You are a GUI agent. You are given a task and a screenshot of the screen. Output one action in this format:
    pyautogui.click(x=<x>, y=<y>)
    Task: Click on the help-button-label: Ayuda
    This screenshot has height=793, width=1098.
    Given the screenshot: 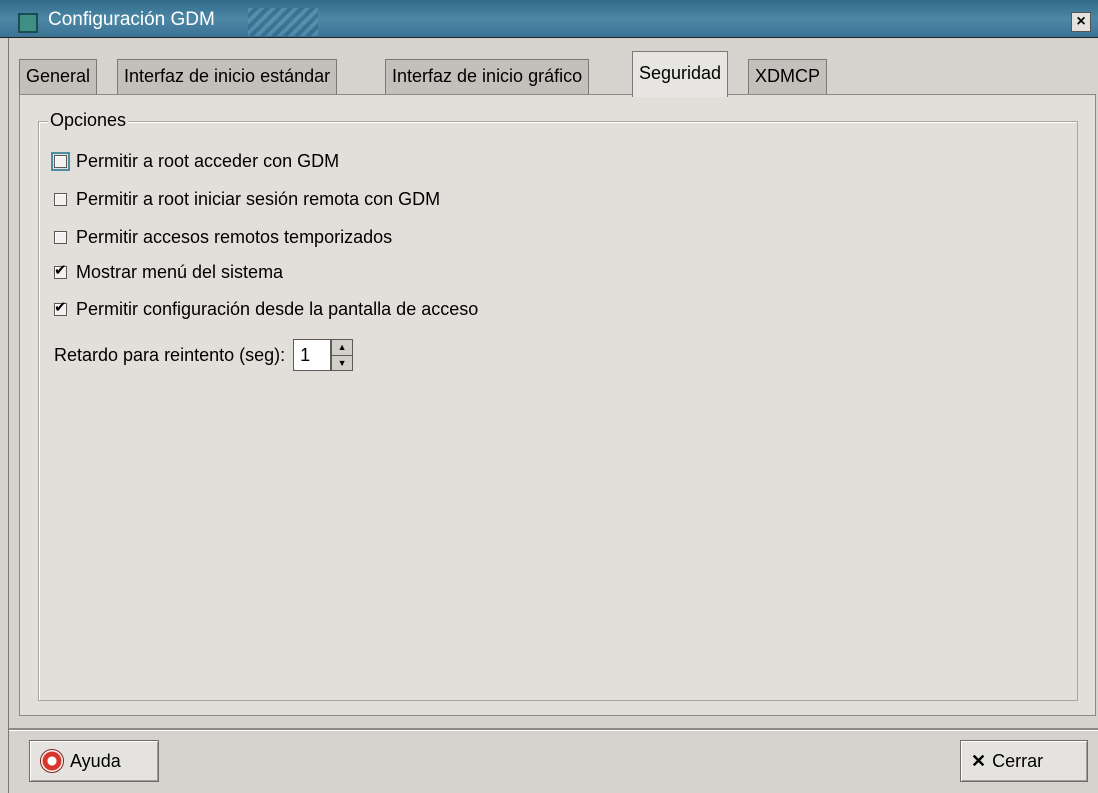 What is the action you would take?
    pyautogui.click(x=95, y=760)
    